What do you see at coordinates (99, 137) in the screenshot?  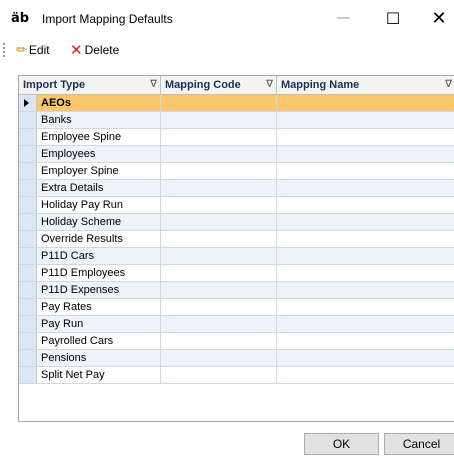 I see `cell-import-type: Employee Spine` at bounding box center [99, 137].